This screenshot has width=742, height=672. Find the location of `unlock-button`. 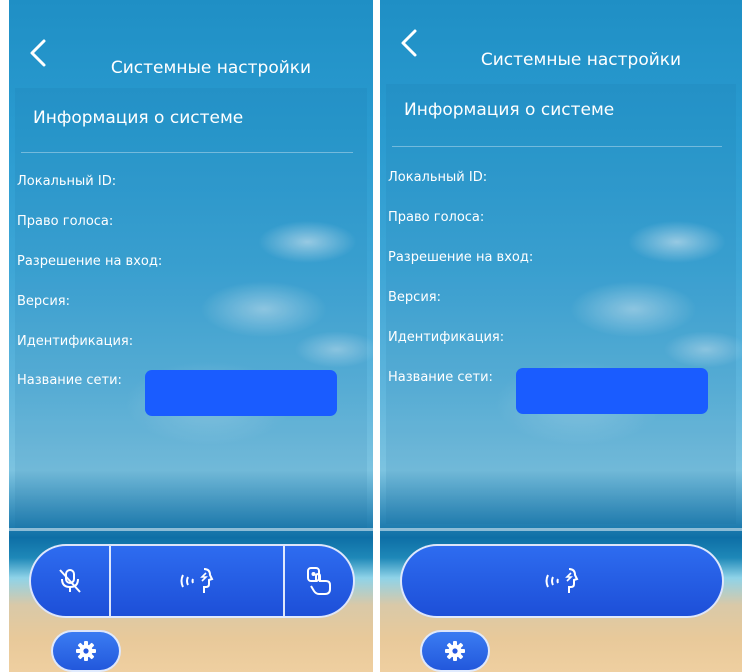

unlock-button is located at coordinates (319, 581).